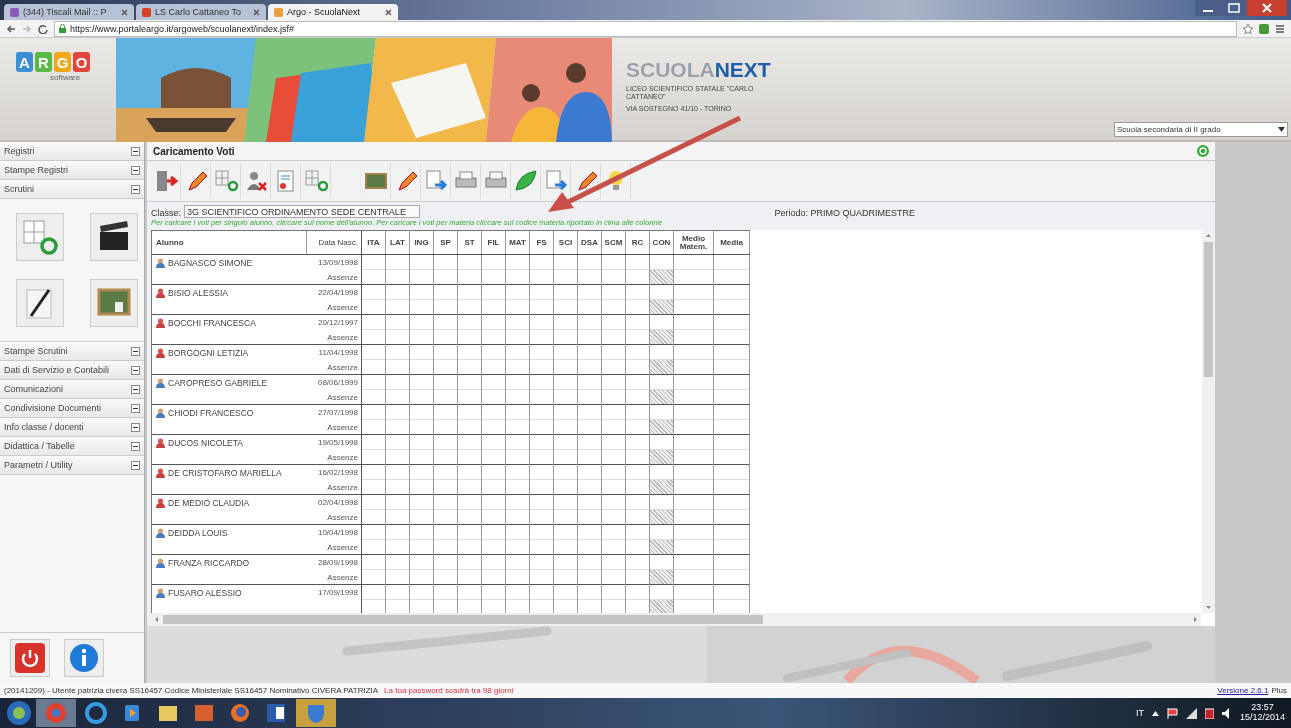 This screenshot has height=728, width=1291. Describe the element at coordinates (40, 303) in the screenshot. I see `pen-paper-button` at that location.